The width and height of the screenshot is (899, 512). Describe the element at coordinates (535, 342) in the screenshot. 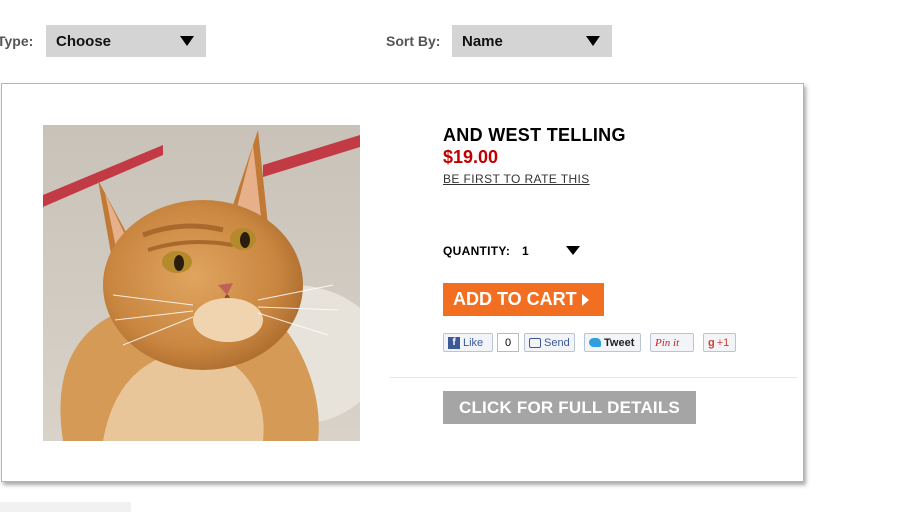

I see `speech-bubble-icon` at that location.